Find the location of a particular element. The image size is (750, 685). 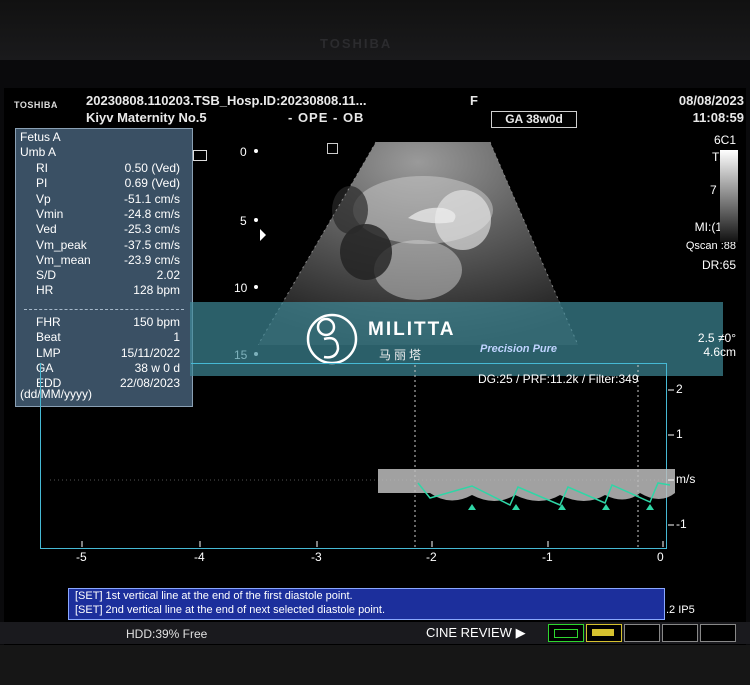

exam-date: 08/08/2023 is located at coordinates (711, 100).